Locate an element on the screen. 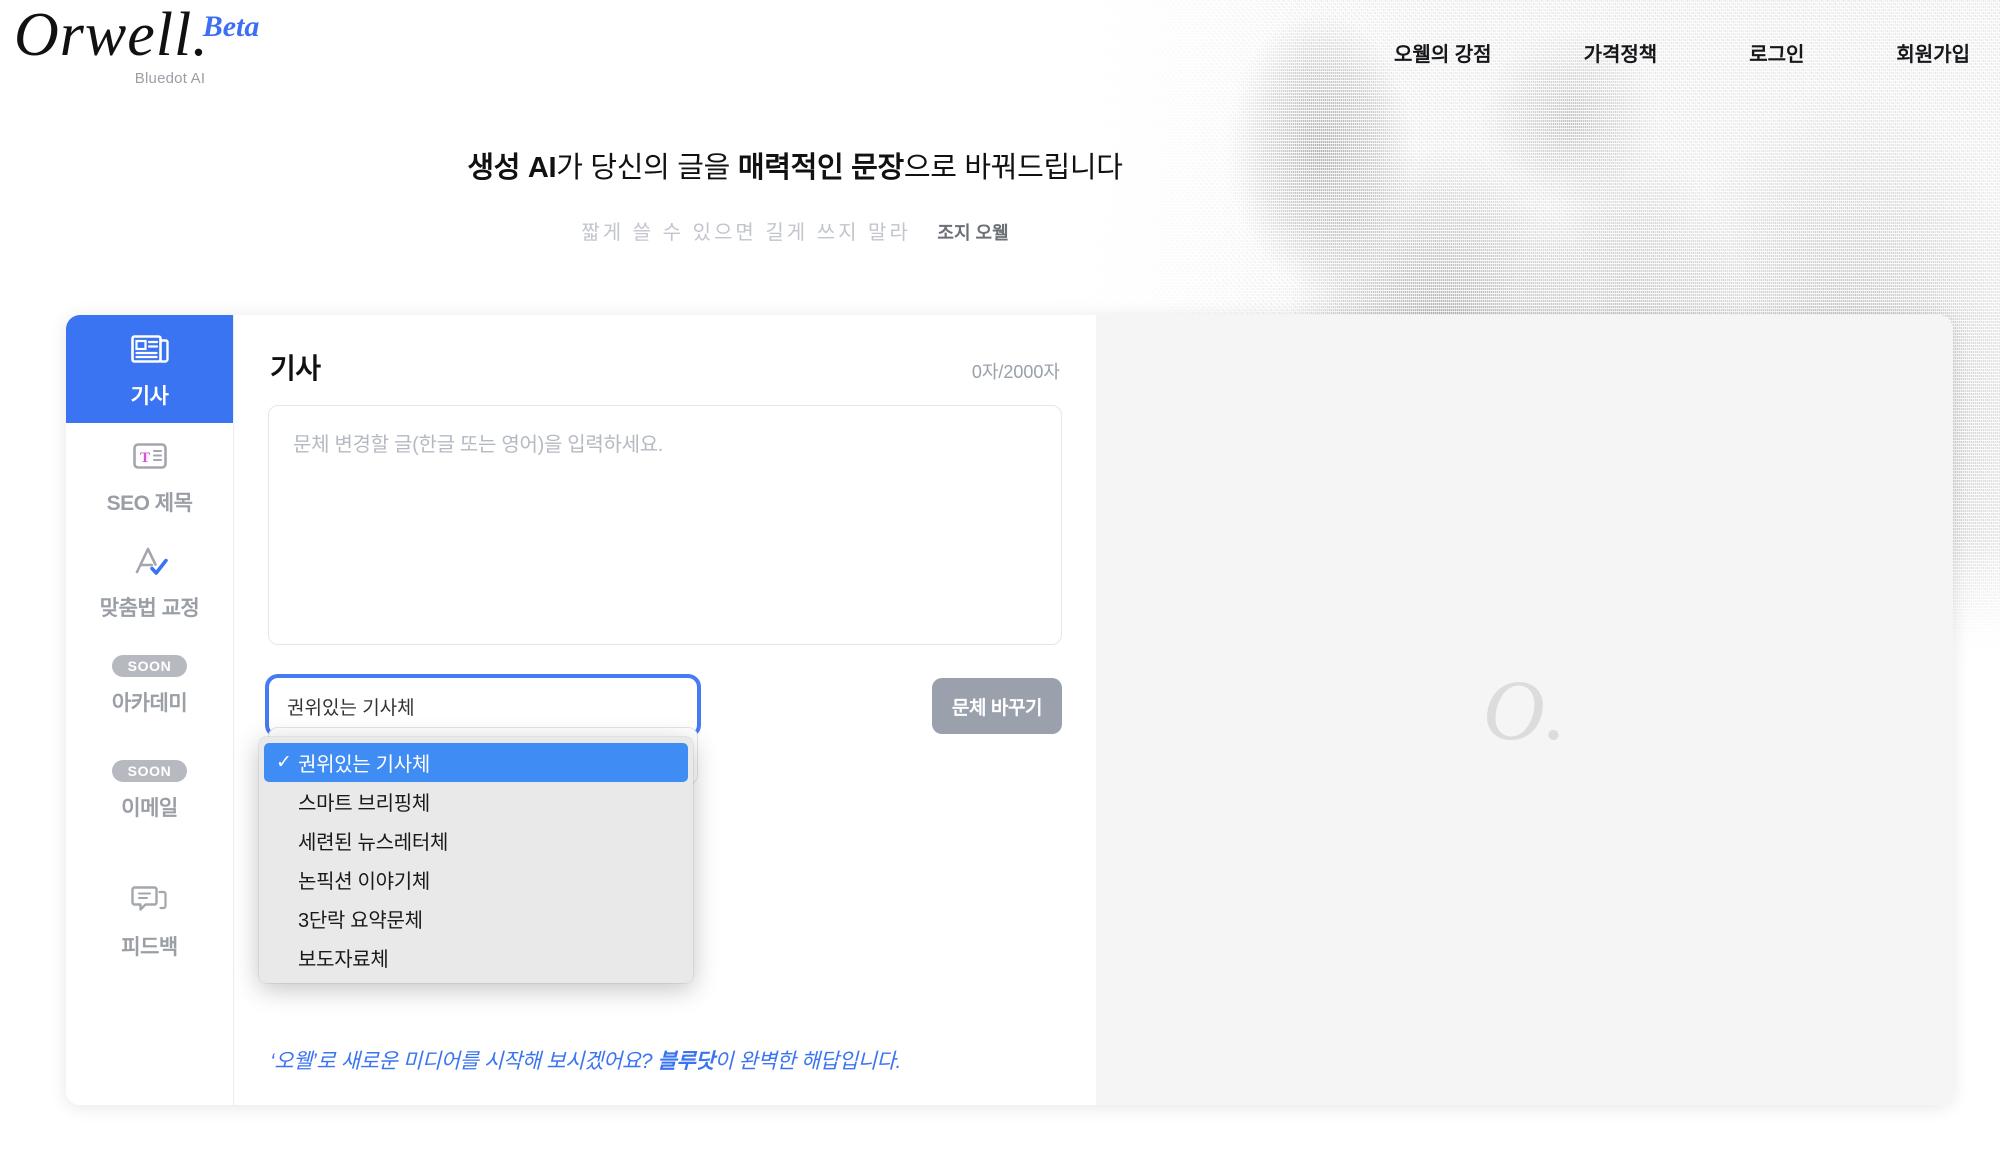 Image resolution: width=2000 pixels, height=1164 pixels. sidebar-item-academy: SOON 아카데미 is located at coordinates (149, 685).